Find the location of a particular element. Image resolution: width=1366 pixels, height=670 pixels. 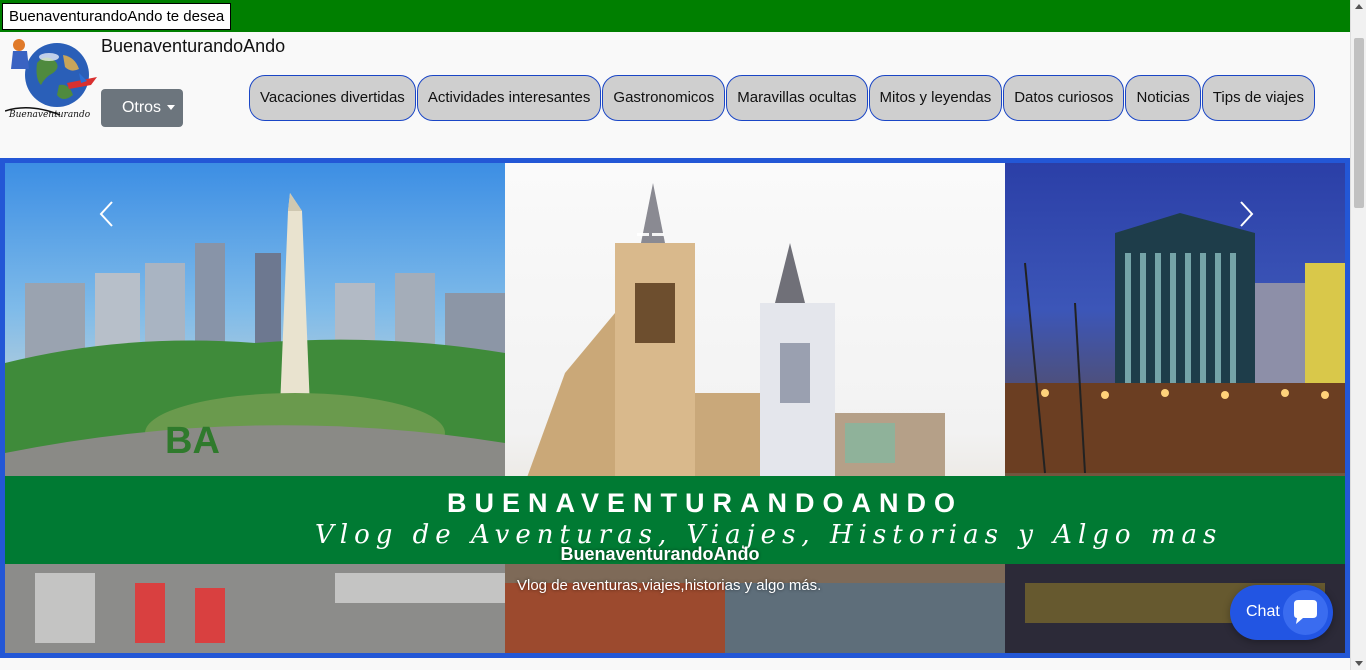

nav-datos-curiosos: Datos curiosos is located at coordinates (1064, 98).